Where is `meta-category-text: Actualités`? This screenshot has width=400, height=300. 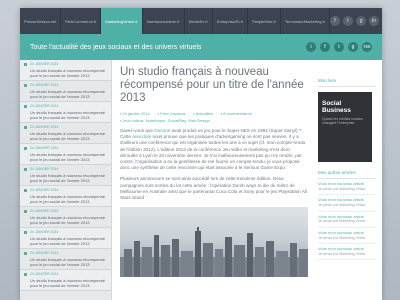 meta-category-text: Actualités is located at coordinates (204, 113).